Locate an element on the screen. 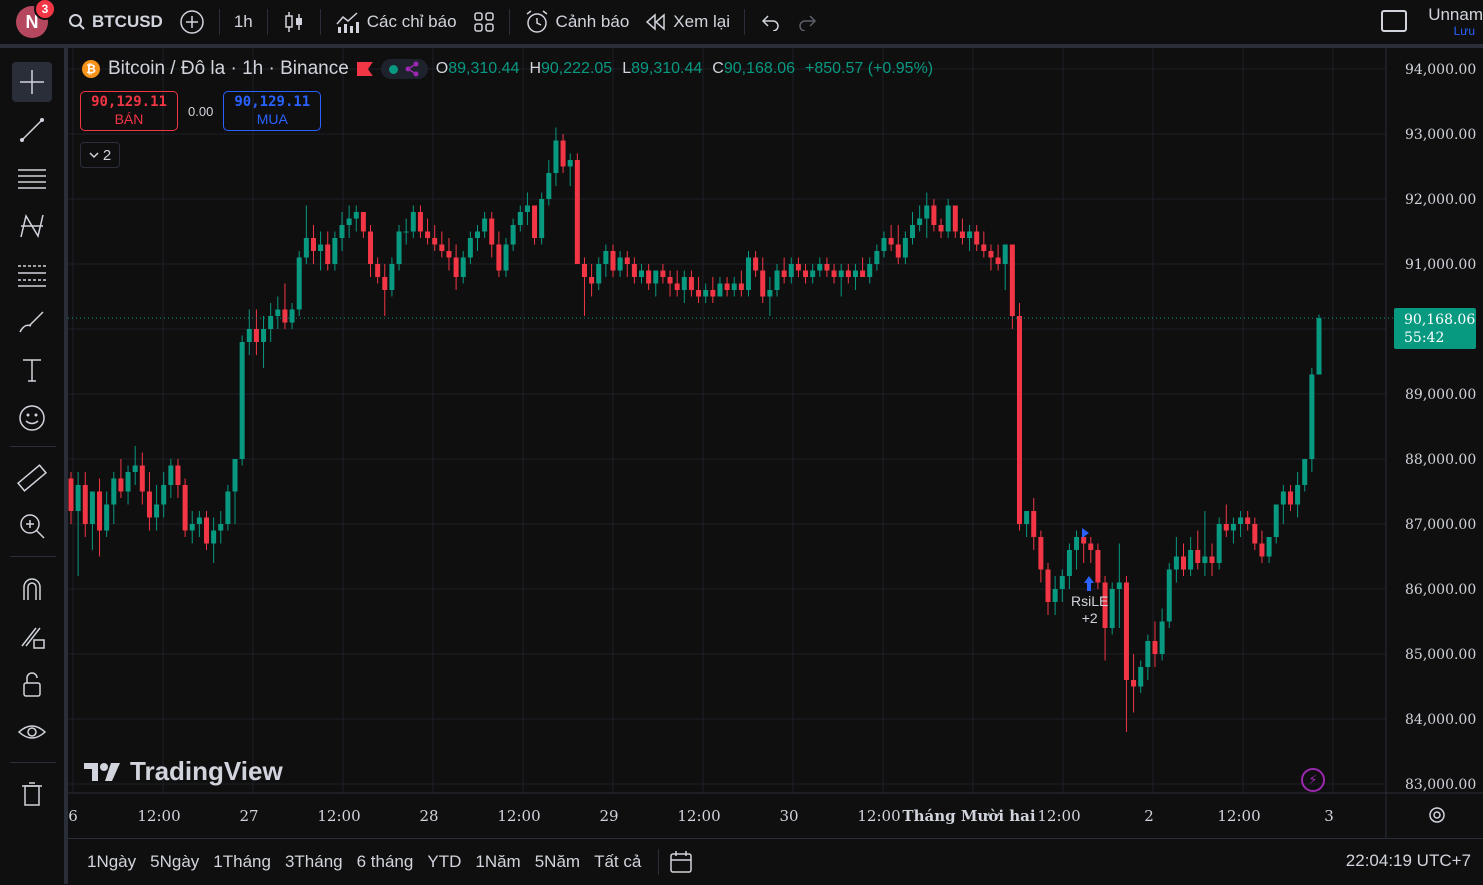  price-tick: 85,000.00 is located at coordinates (1441, 655).